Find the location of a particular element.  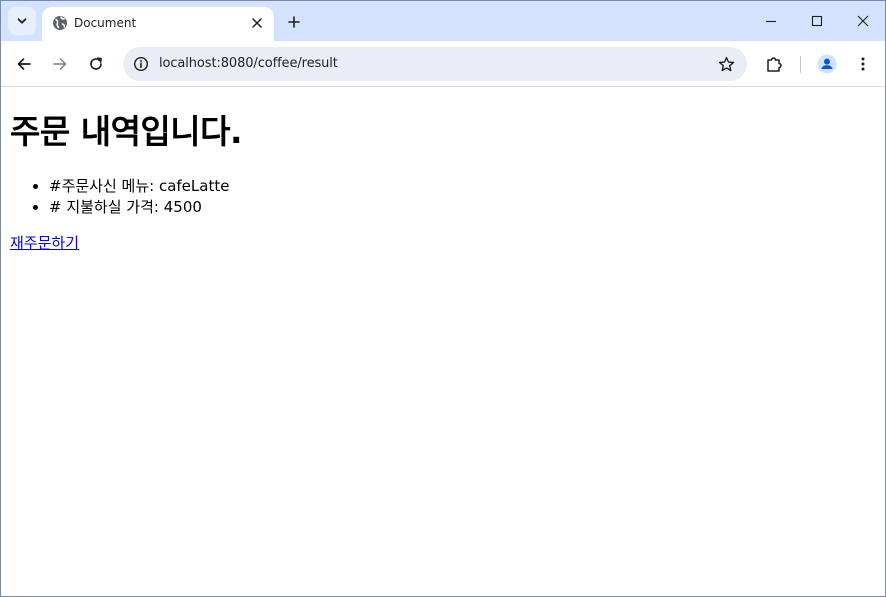

bookmark-button is located at coordinates (726, 64).